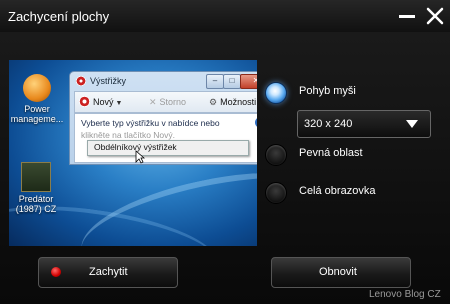 The width and height of the screenshot is (450, 304). I want to click on refresh-button: Obnovit, so click(341, 272).